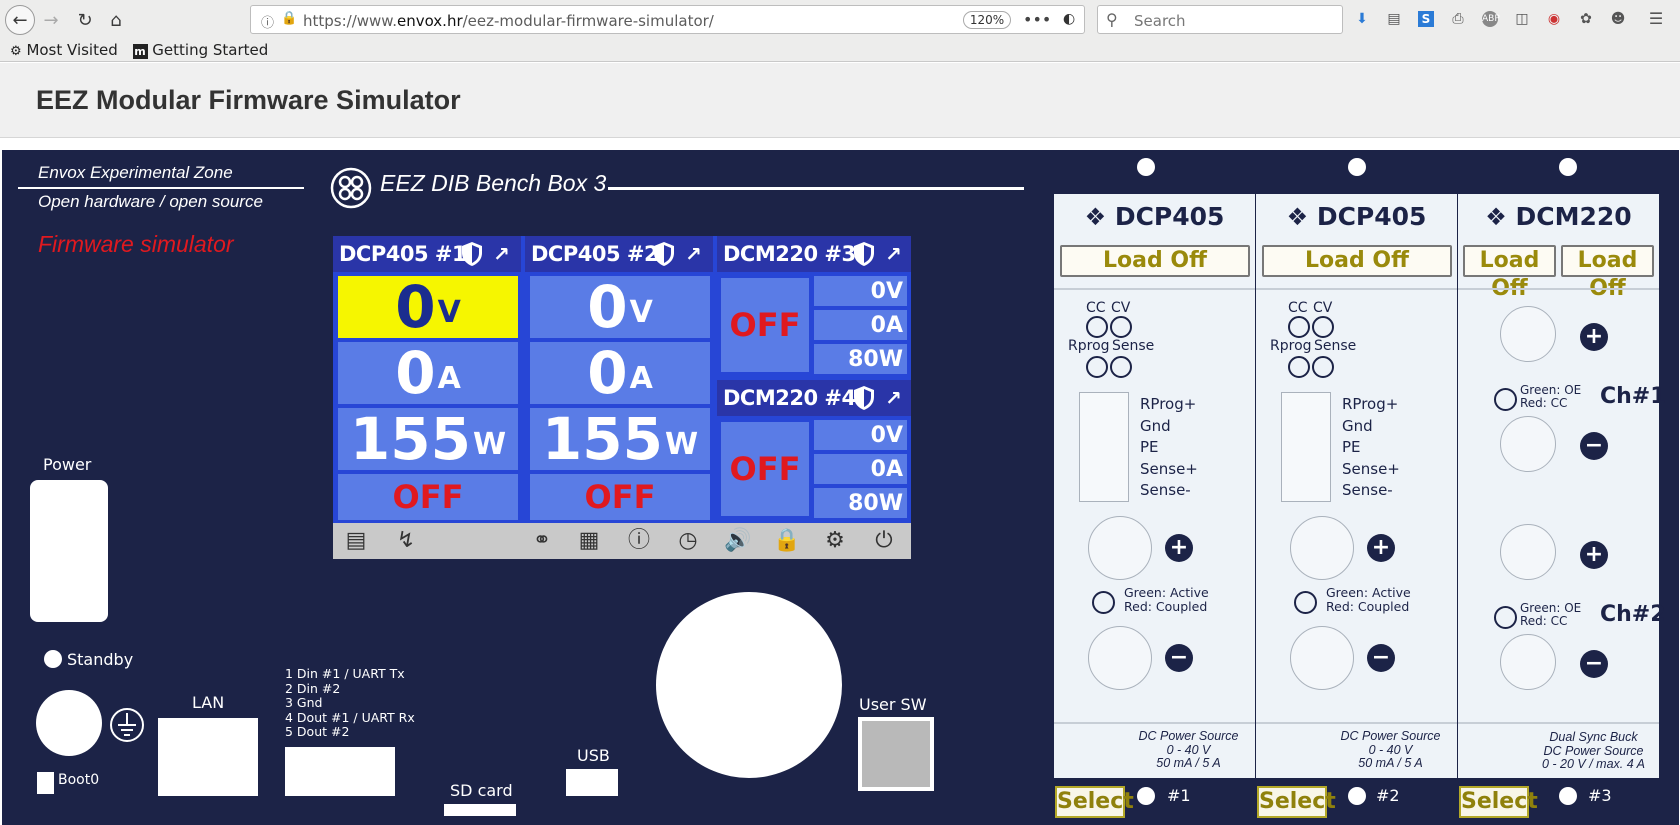 The height and width of the screenshot is (825, 1680). Describe the element at coordinates (765, 325) in the screenshot. I see `channel-3-output-state: OFF` at that location.